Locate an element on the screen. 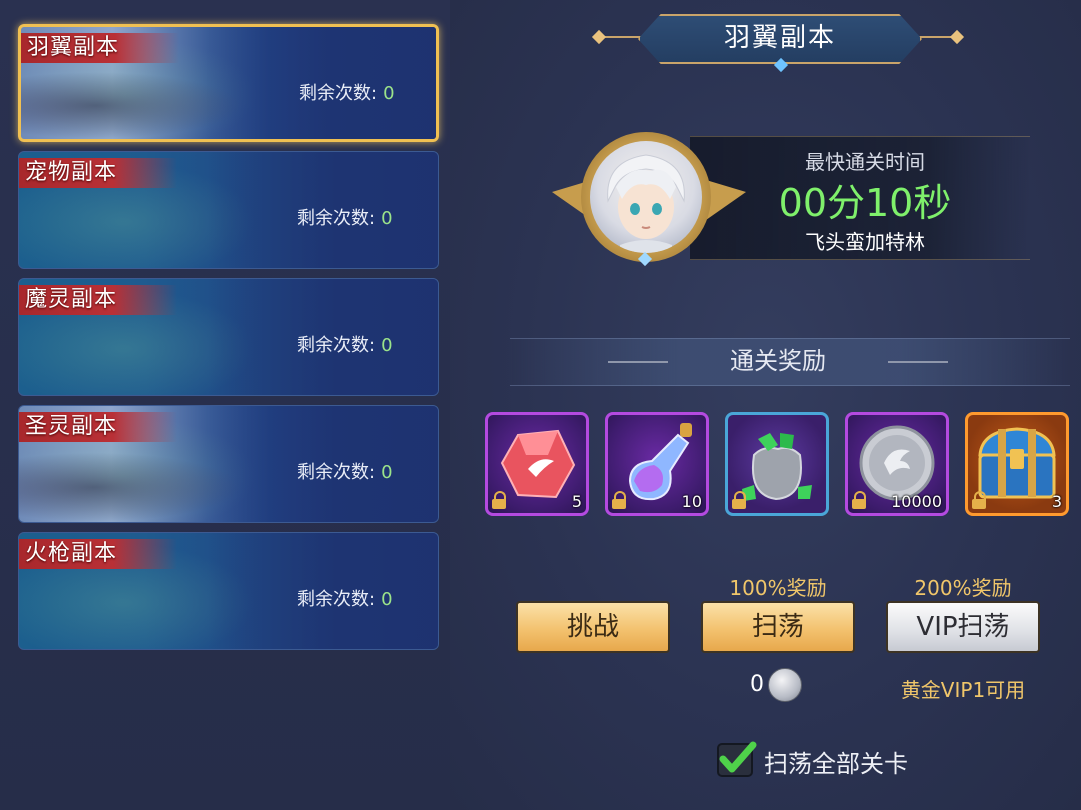  record-label: 最快通关时间 is located at coordinates (865, 162).